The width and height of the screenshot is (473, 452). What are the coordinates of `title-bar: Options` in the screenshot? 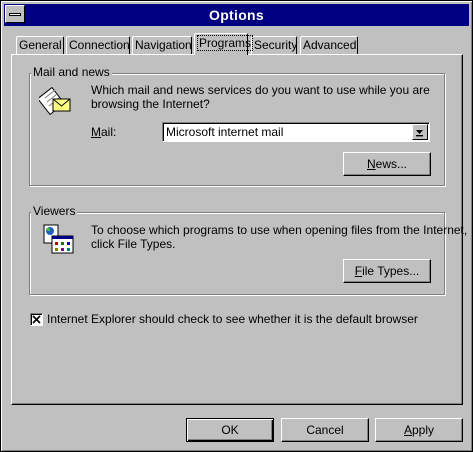 It's located at (236, 15).